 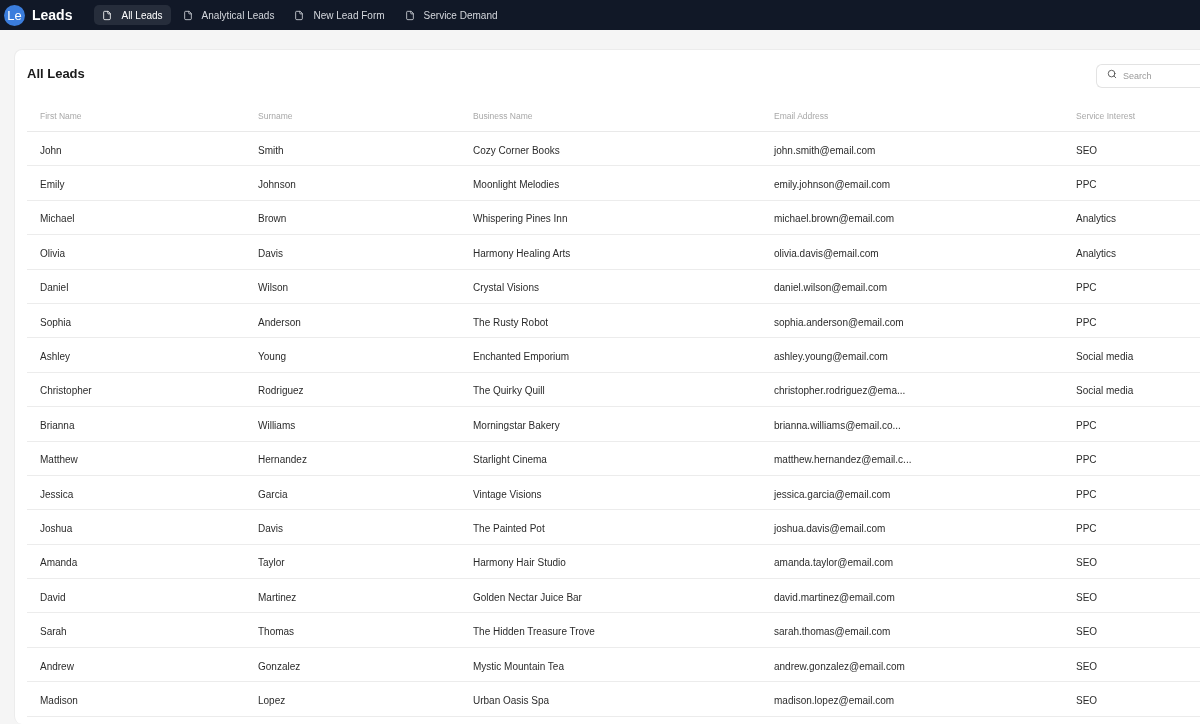 I want to click on table-cell: Emily, so click(x=52, y=185).